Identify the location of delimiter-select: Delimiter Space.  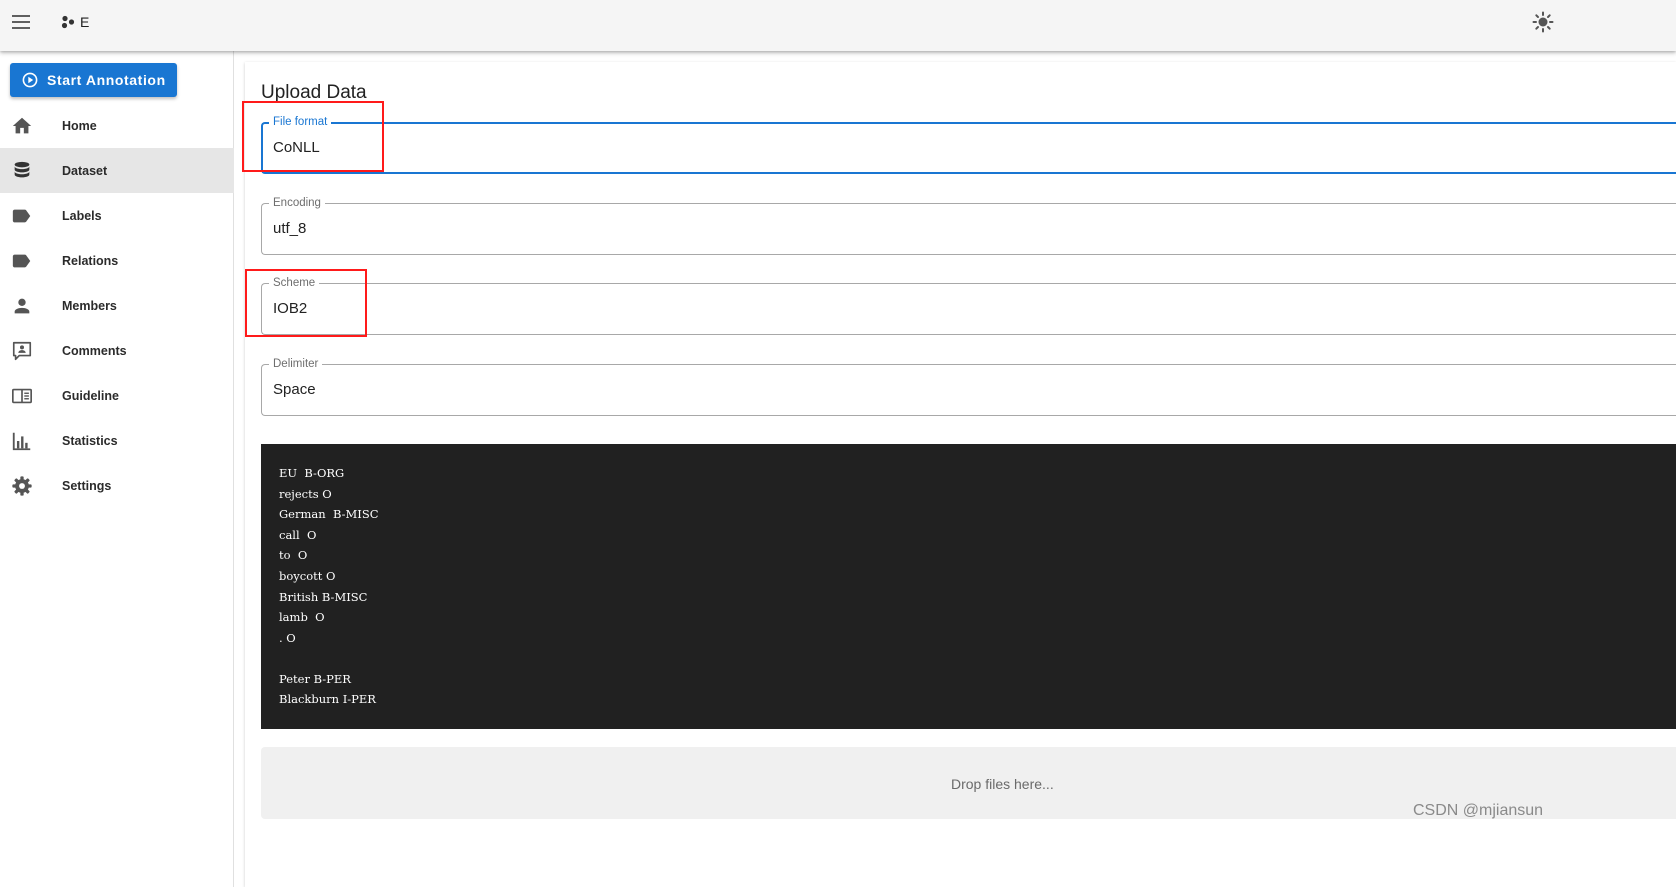
(968, 386).